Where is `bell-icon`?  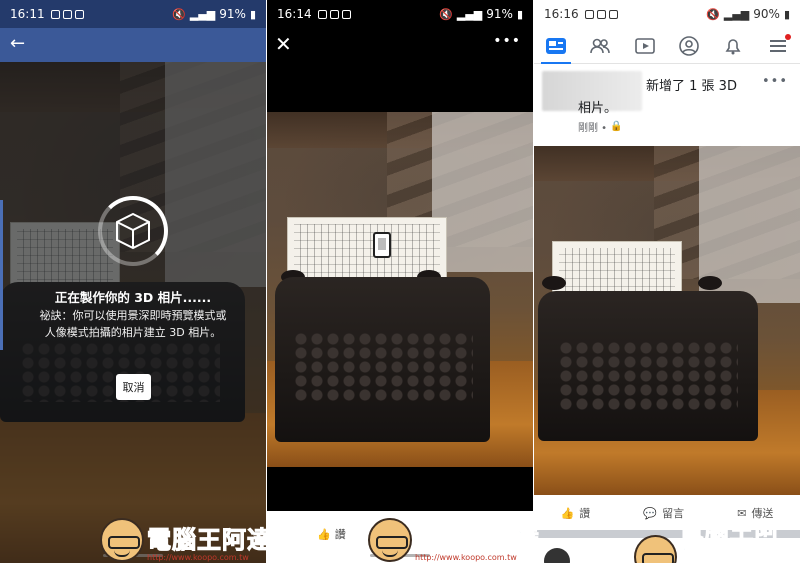
bell-icon is located at coordinates (733, 46).